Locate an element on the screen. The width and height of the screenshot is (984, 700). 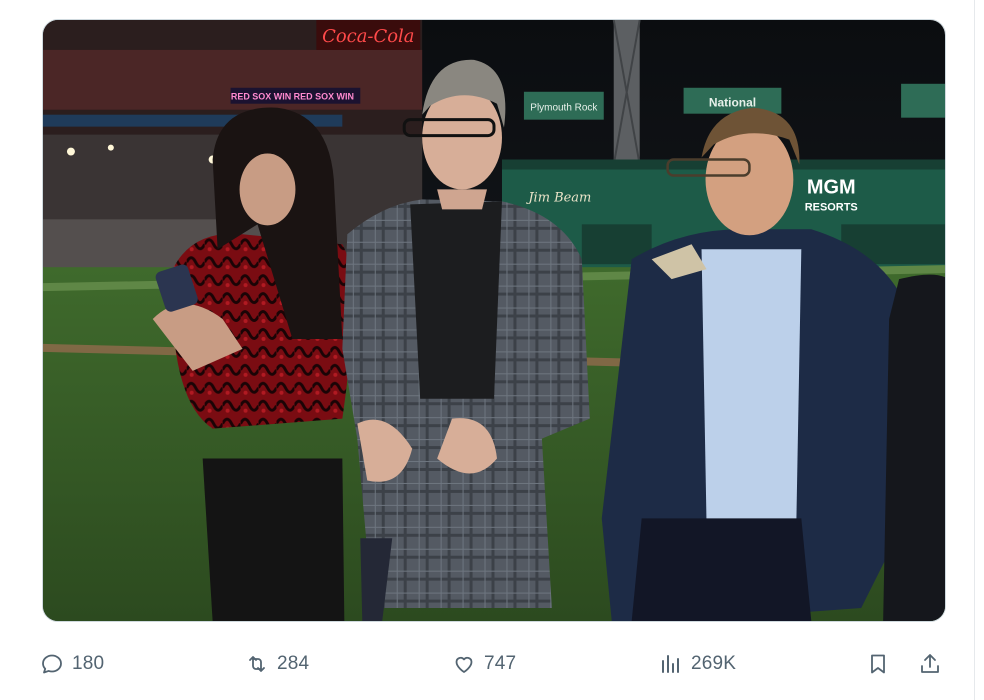
view-count: 269K is located at coordinates (714, 663).